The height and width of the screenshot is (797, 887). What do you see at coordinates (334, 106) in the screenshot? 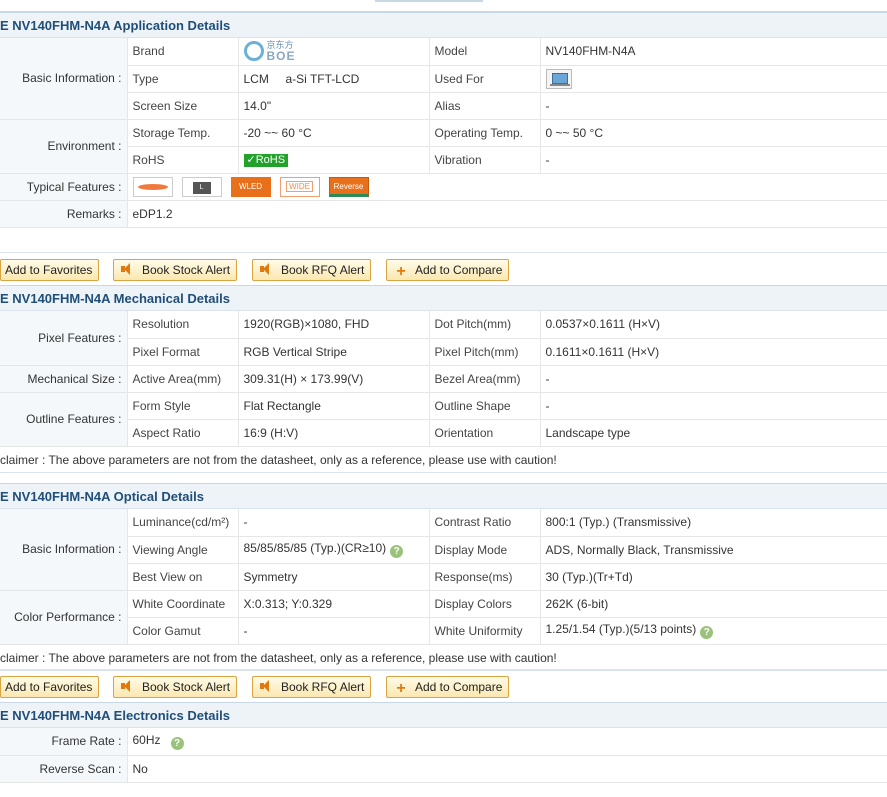
I see `screen-size-value: 14.0"` at bounding box center [334, 106].